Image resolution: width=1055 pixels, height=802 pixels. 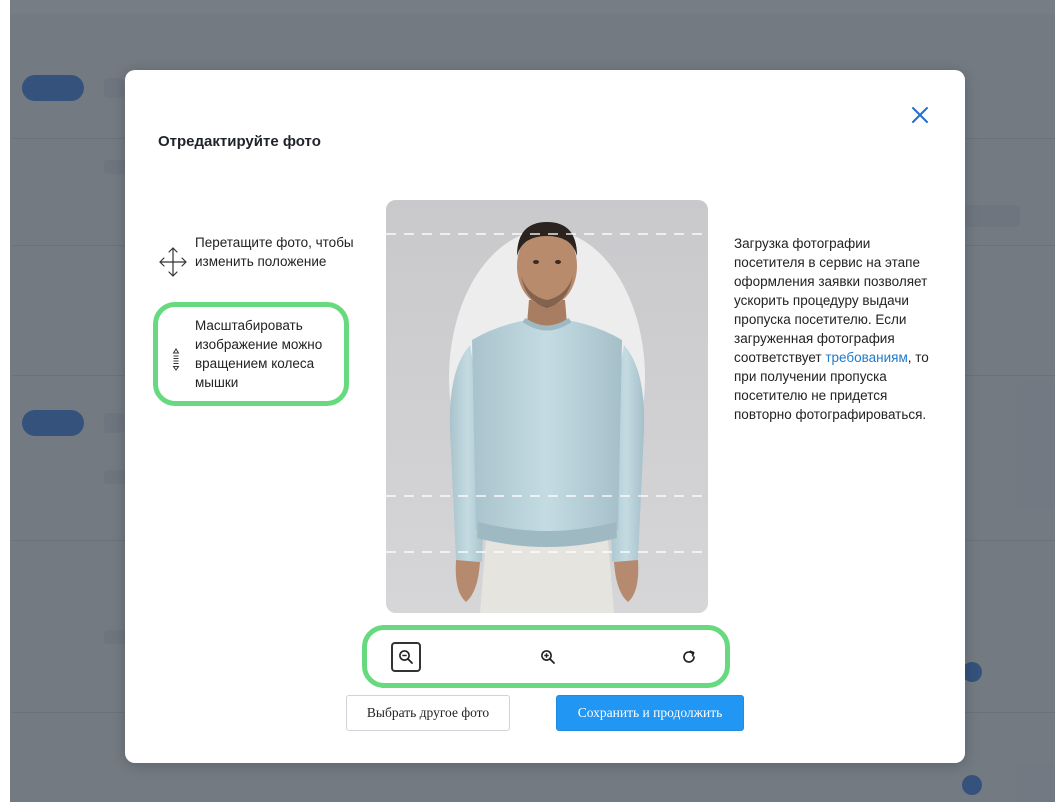 What do you see at coordinates (173, 262) in the screenshot?
I see `move-arrows-icon` at bounding box center [173, 262].